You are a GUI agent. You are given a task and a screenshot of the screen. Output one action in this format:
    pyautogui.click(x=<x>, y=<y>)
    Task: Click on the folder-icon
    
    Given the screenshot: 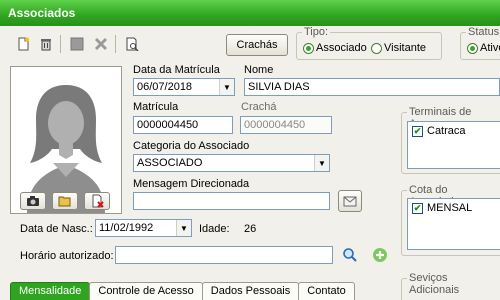 What is the action you would take?
    pyautogui.click(x=64, y=201)
    